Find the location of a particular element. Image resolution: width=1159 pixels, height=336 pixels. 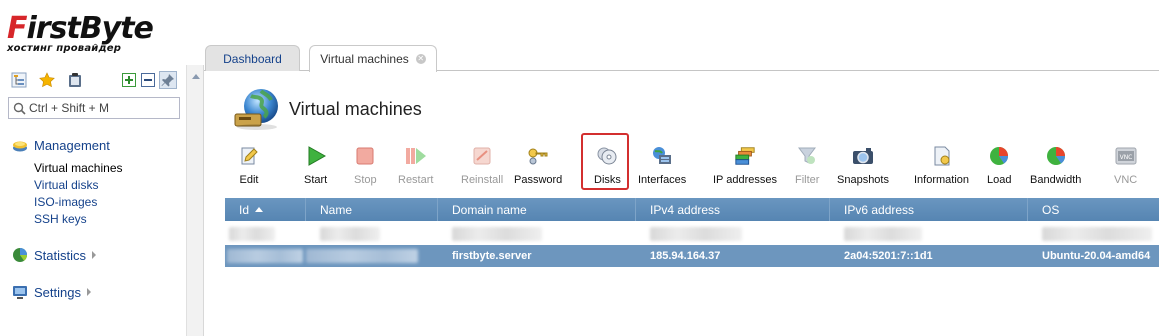

stop-button: Stop is located at coordinates (365, 166).